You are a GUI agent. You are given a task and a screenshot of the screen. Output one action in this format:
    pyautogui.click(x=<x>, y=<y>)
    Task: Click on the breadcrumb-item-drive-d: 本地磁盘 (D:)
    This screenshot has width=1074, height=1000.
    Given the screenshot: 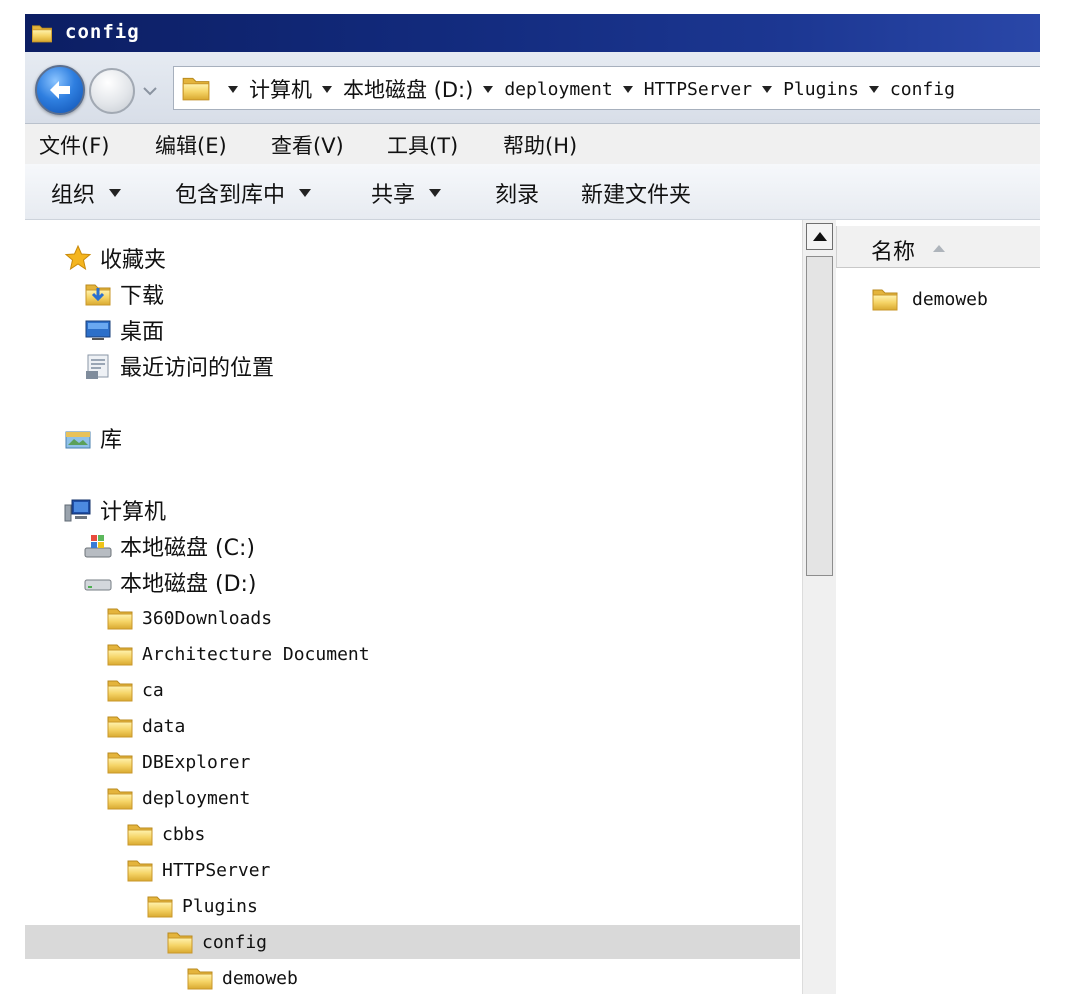 What is the action you would take?
    pyautogui.click(x=392, y=89)
    